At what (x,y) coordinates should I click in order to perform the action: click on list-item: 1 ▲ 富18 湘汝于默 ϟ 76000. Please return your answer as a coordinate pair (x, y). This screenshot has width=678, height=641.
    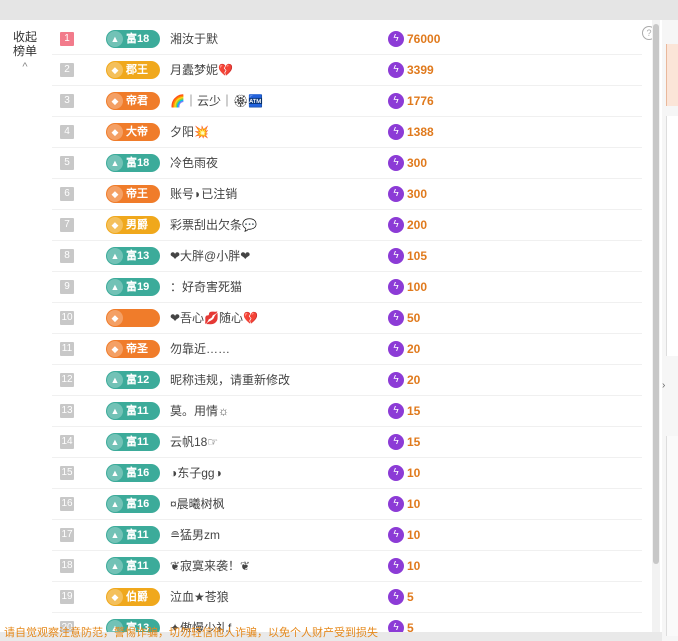
    Looking at the image, I should click on (347, 39).